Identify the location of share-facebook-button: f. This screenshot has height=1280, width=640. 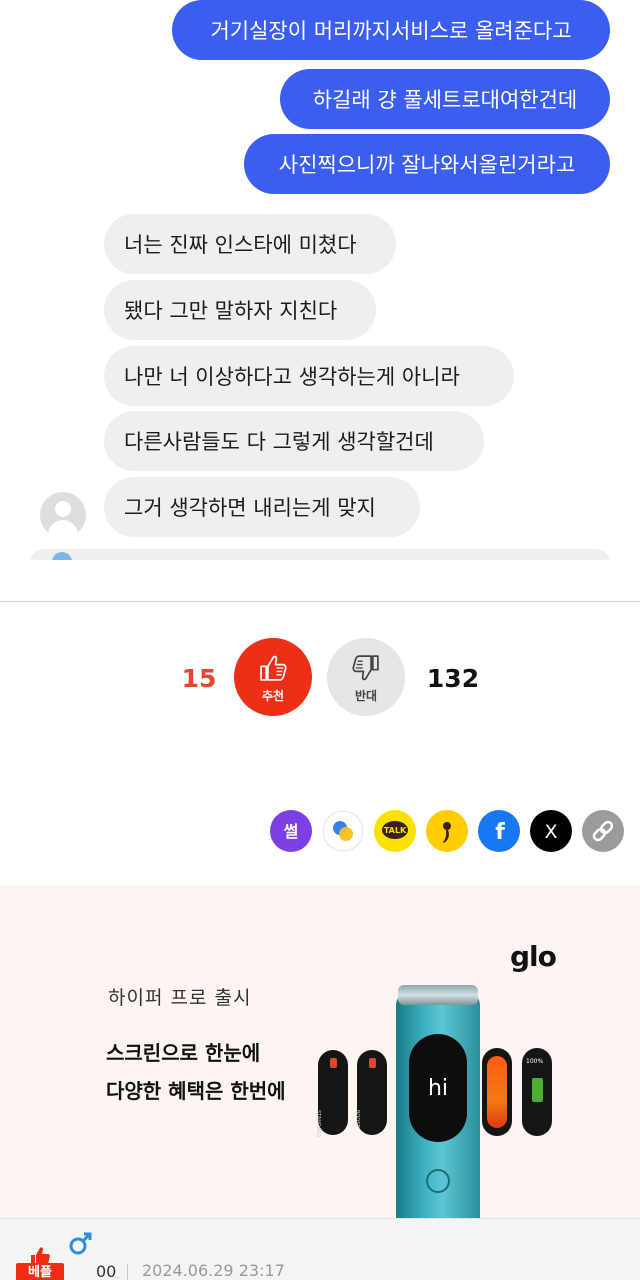
(499, 831).